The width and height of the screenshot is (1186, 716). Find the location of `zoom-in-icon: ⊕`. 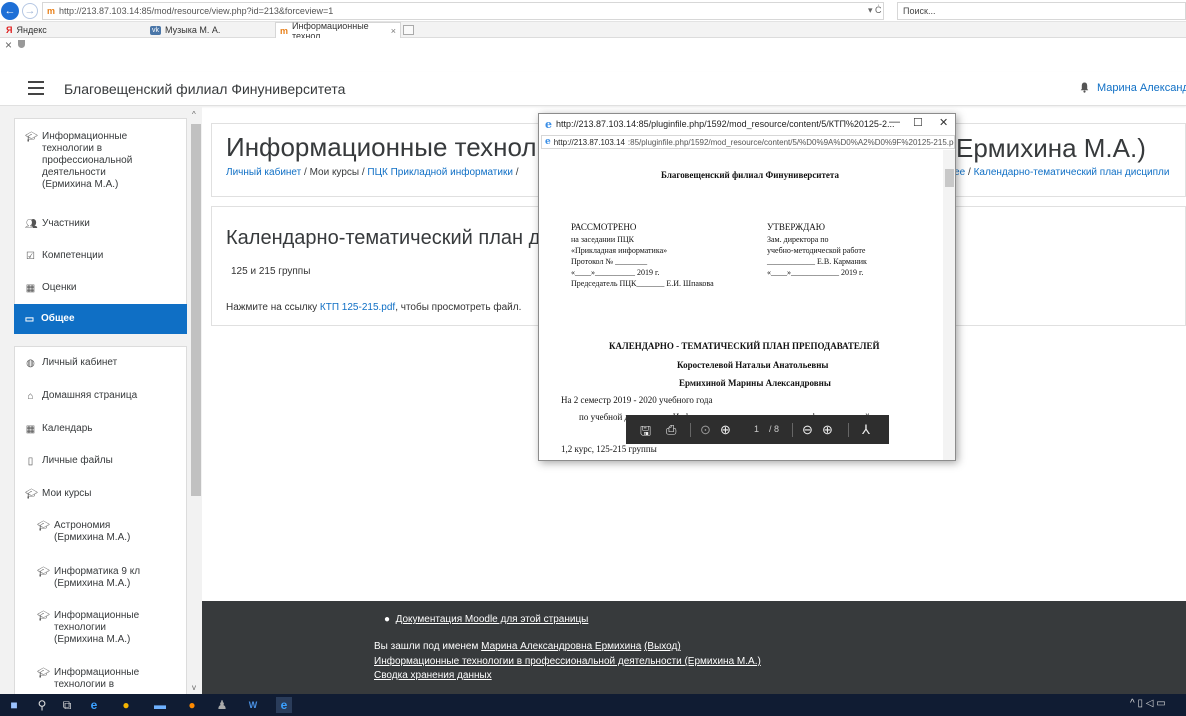

zoom-in-icon: ⊕ is located at coordinates (827, 430).